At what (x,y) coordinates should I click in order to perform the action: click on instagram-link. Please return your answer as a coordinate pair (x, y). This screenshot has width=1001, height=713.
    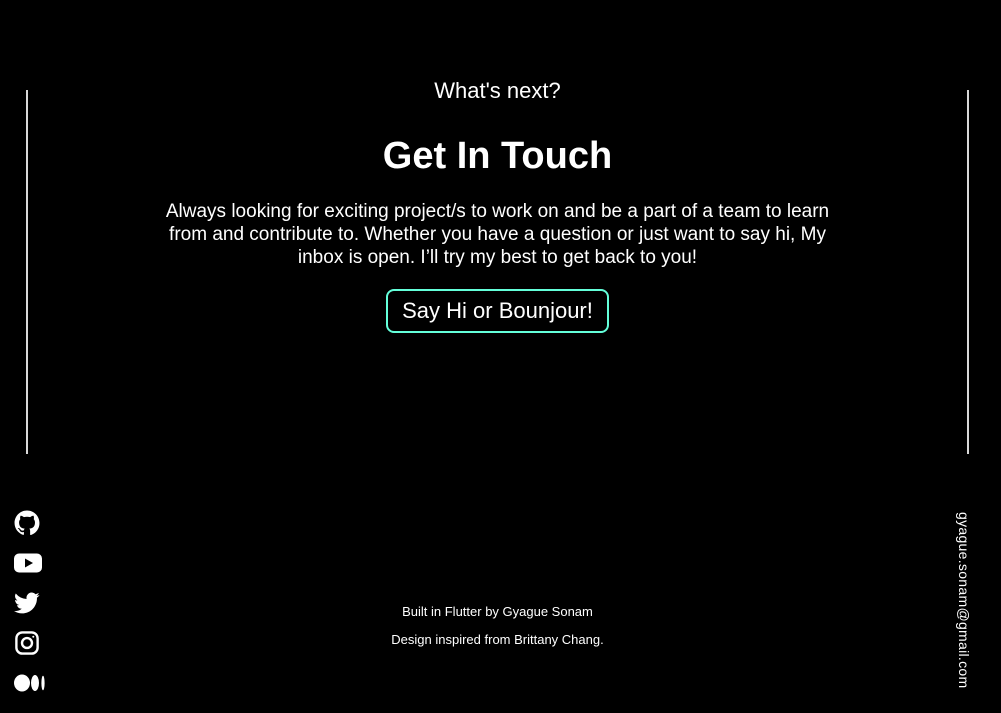
    Looking at the image, I should click on (30, 643).